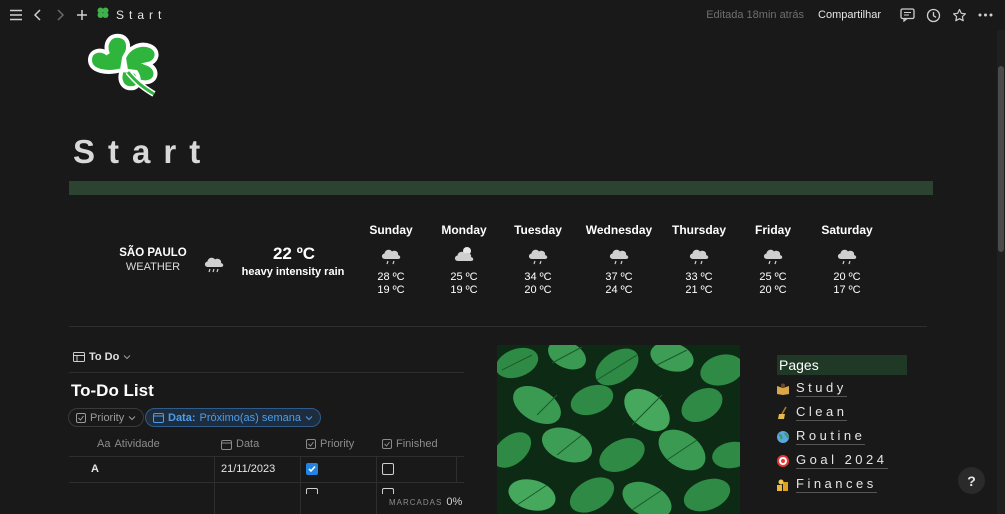 The image size is (1005, 514). I want to click on chevron-down-icon, so click(132, 417).